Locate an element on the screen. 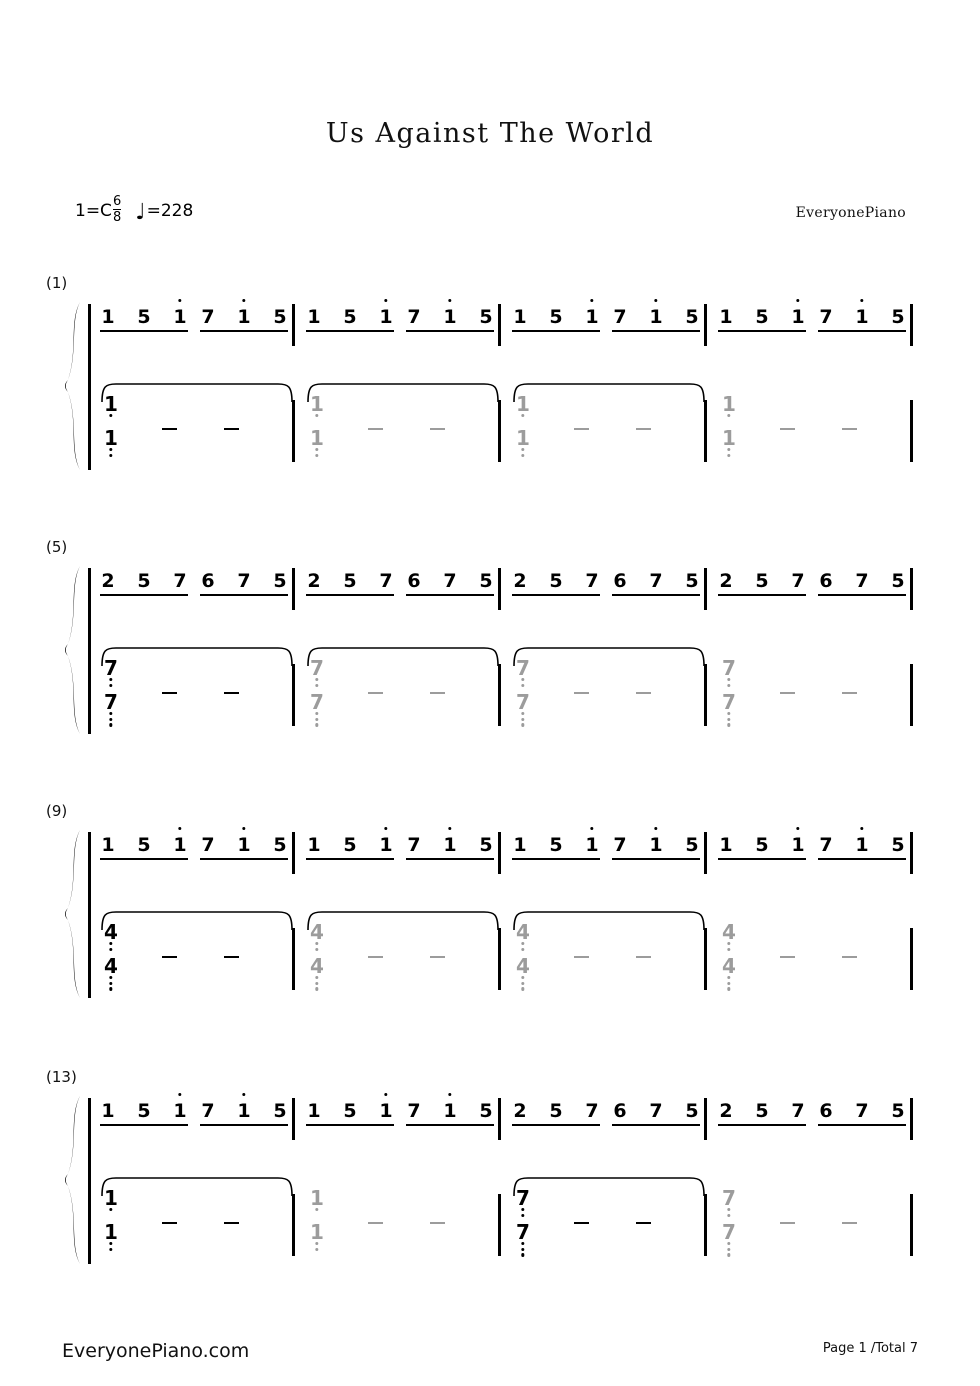 The width and height of the screenshot is (980, 1386). bass-note-digit: 4 is located at coordinates (729, 966).